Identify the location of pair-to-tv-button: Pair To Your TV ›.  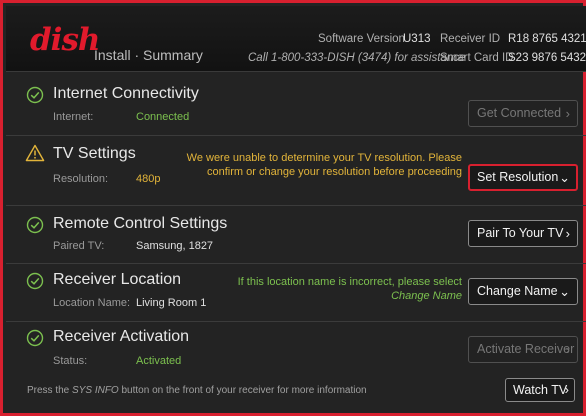
(523, 233).